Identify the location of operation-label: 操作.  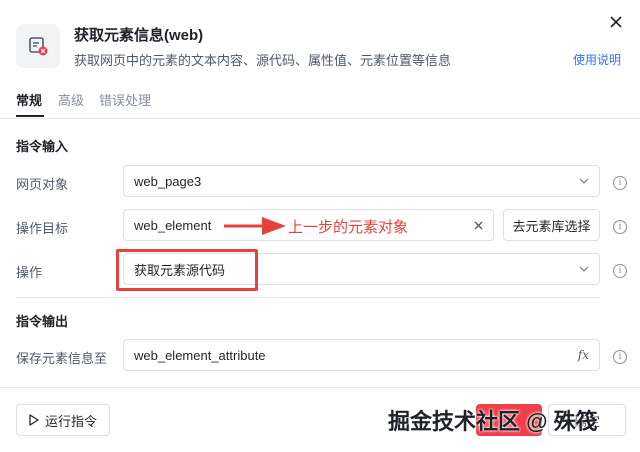
(29, 272).